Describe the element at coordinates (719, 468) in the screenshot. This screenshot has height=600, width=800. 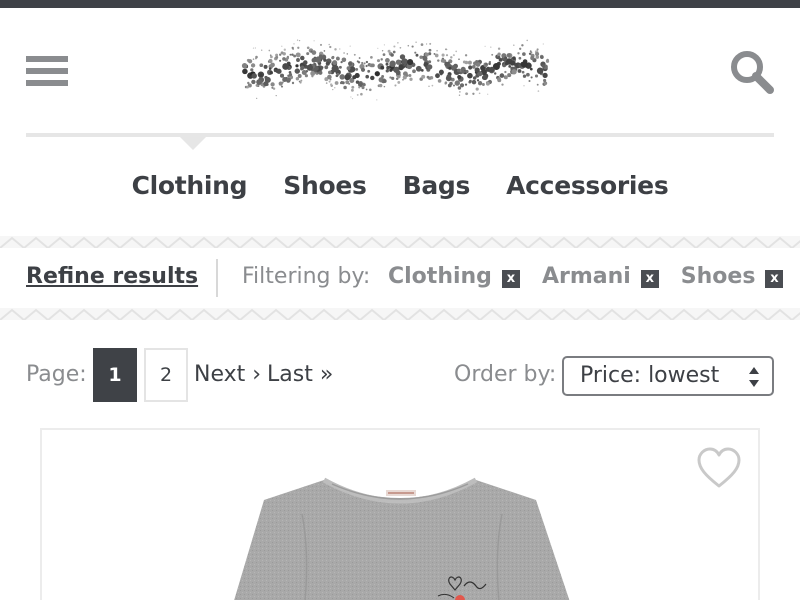
I see `heart-outline-icon` at that location.